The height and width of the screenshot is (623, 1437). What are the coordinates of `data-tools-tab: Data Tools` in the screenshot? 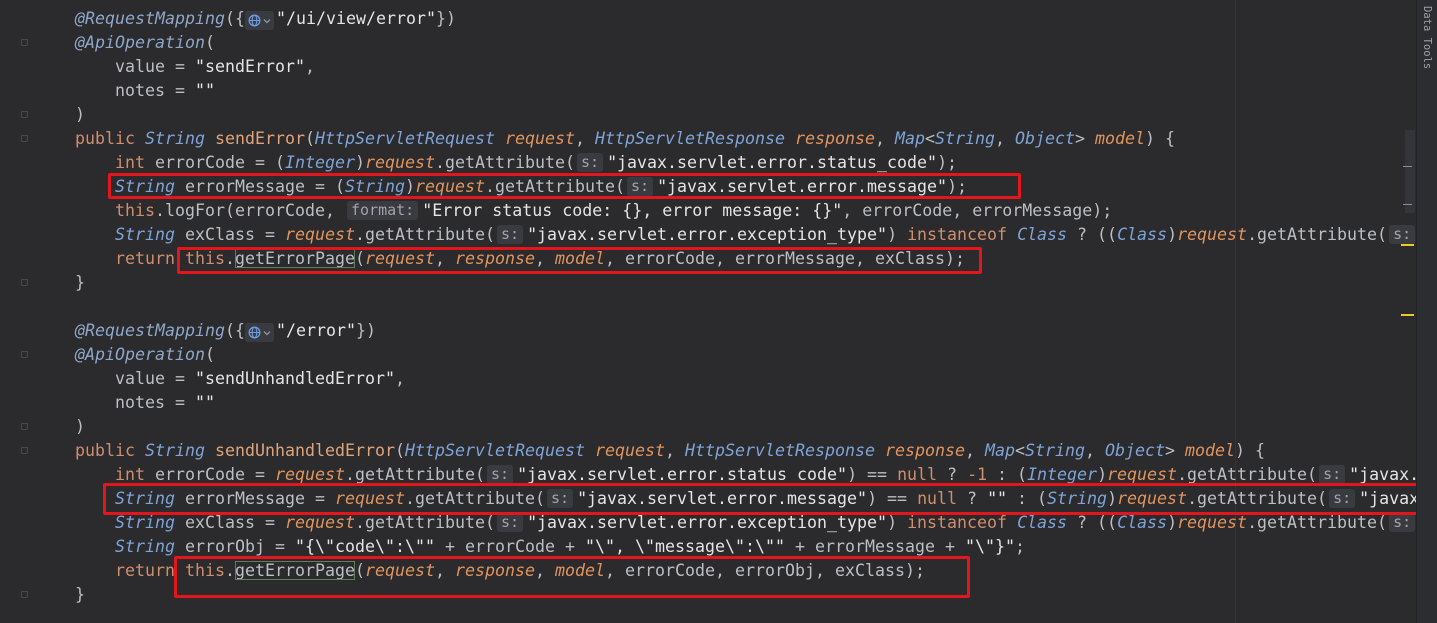 It's located at (1427, 37).